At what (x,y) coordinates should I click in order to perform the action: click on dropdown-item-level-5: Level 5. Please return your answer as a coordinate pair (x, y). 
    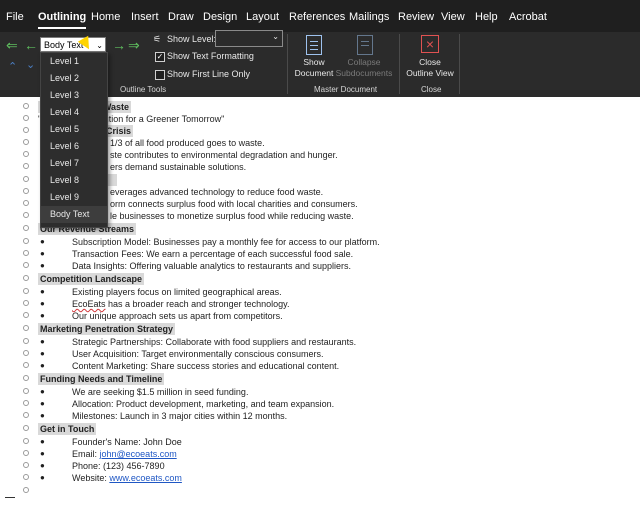
    Looking at the image, I should click on (74, 129).